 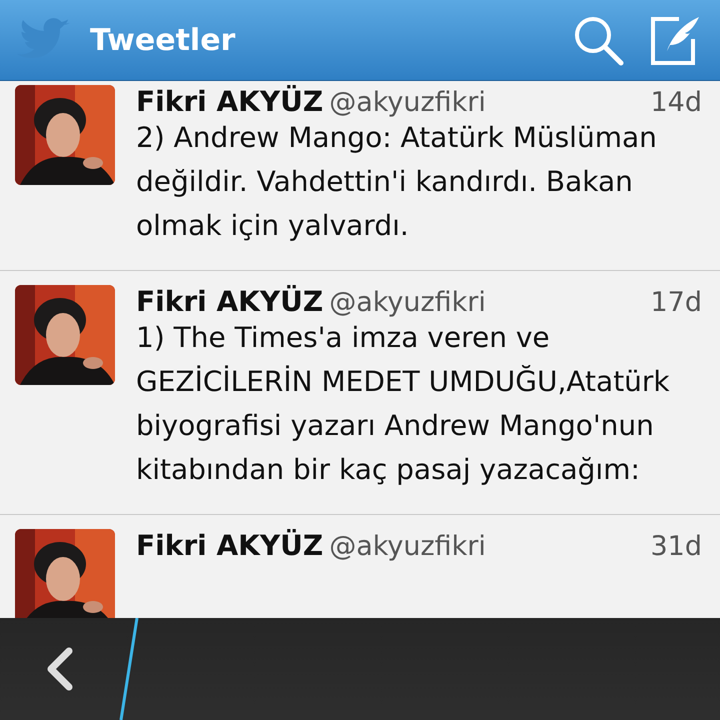 I want to click on chevron-left-icon, so click(x=60, y=669).